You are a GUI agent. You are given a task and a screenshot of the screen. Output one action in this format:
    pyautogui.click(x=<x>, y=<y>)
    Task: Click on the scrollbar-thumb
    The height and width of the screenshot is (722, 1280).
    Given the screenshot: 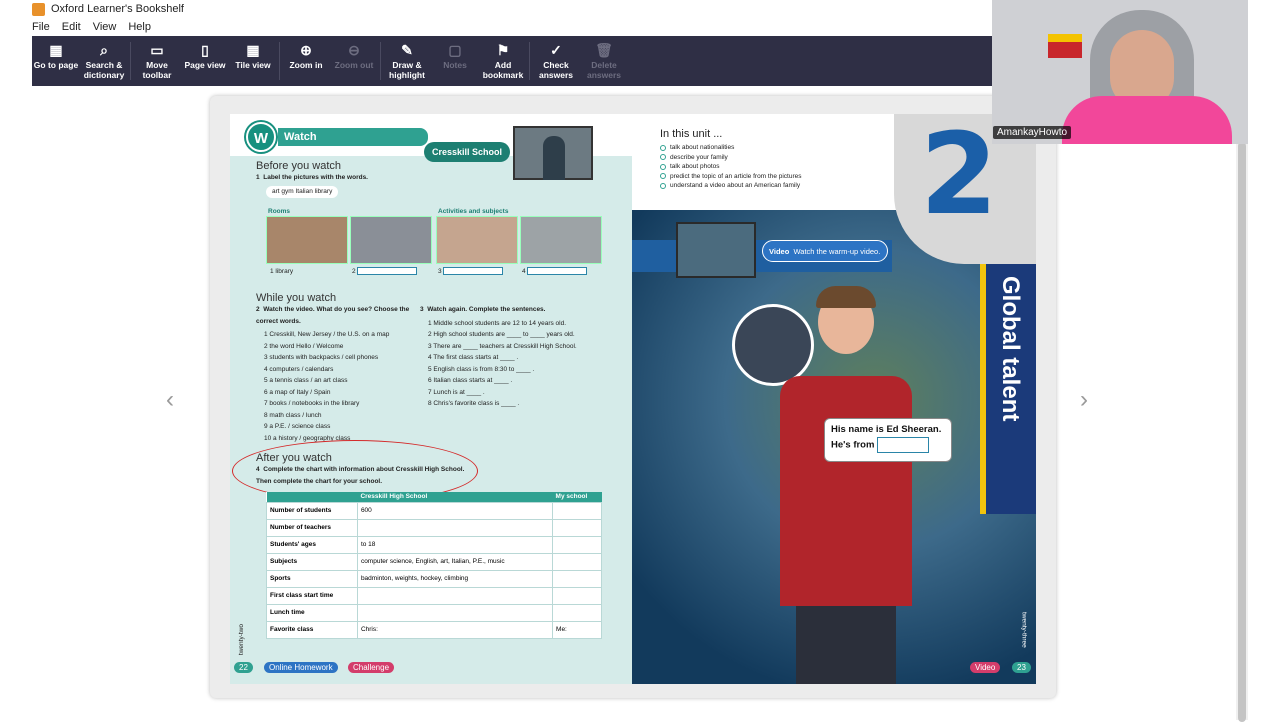 What is the action you would take?
    pyautogui.click(x=1242, y=432)
    